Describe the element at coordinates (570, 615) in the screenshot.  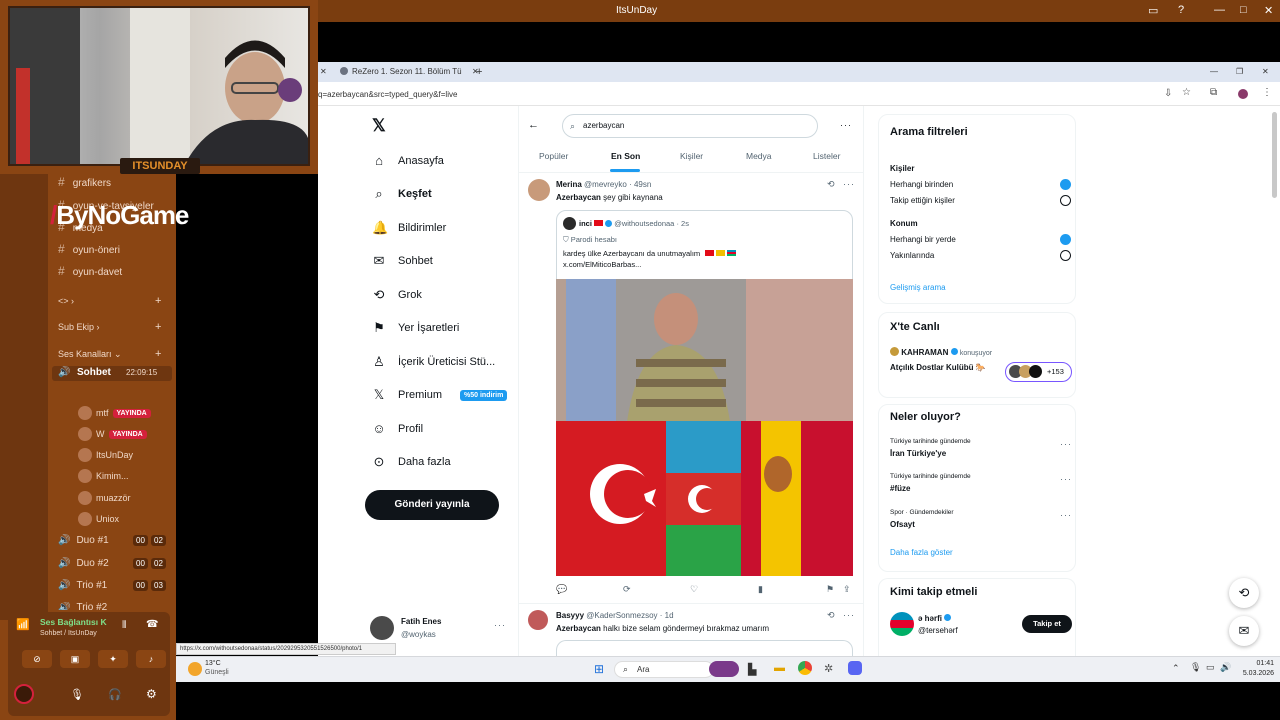
I see `tweet-author: Basyyy` at that location.